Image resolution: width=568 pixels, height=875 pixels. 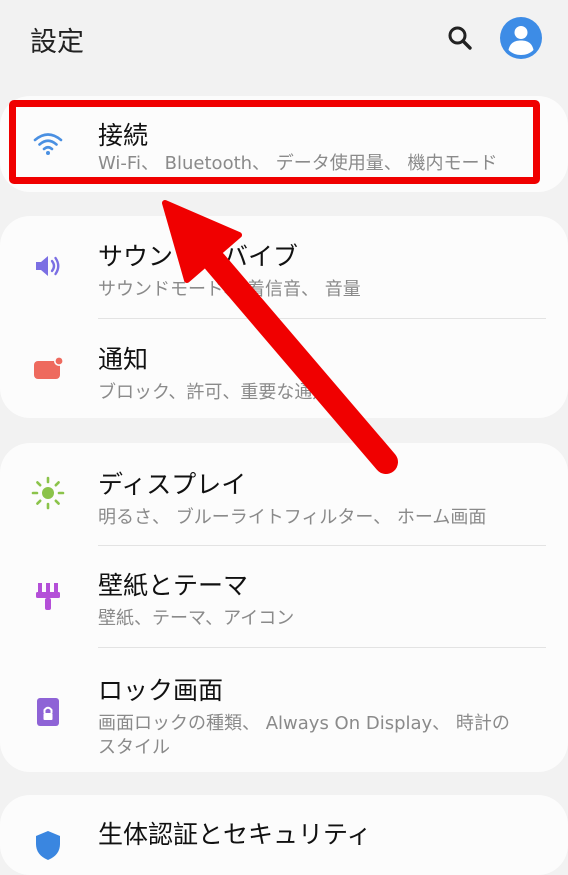 What do you see at coordinates (48, 144) in the screenshot?
I see `wifi-icon` at bounding box center [48, 144].